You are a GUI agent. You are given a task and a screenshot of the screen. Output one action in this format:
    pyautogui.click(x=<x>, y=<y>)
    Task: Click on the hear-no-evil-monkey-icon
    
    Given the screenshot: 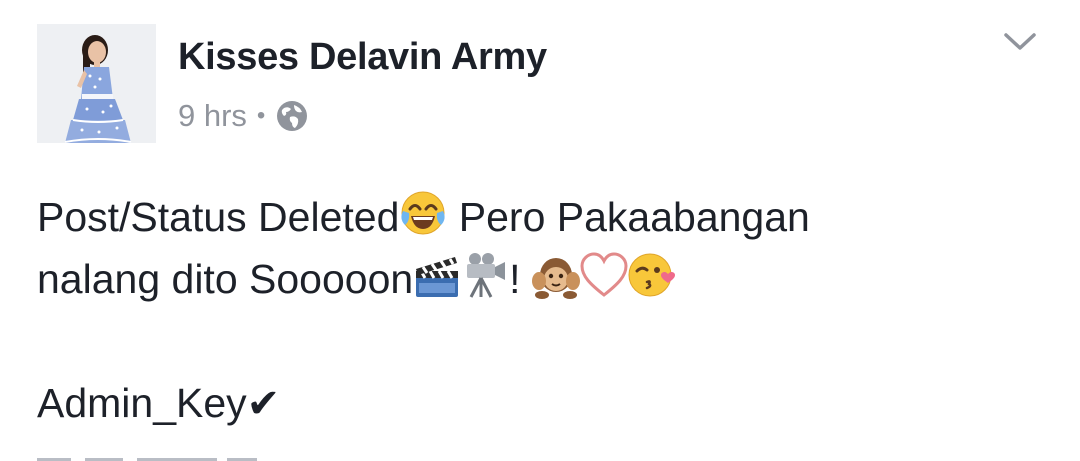 What is the action you would take?
    pyautogui.click(x=555, y=275)
    